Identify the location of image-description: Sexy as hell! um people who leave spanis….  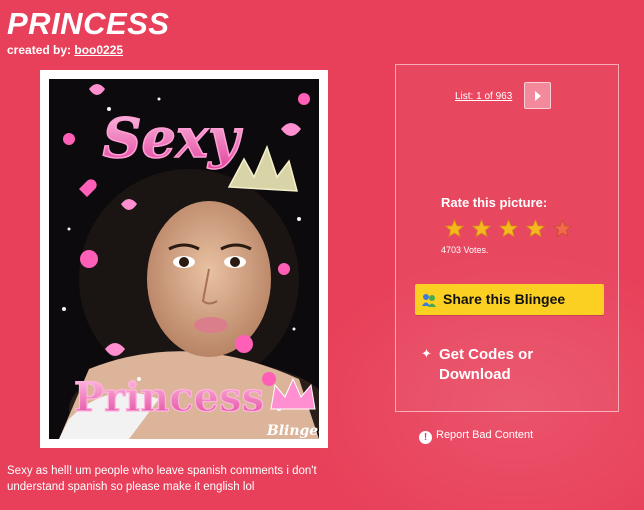
(162, 479).